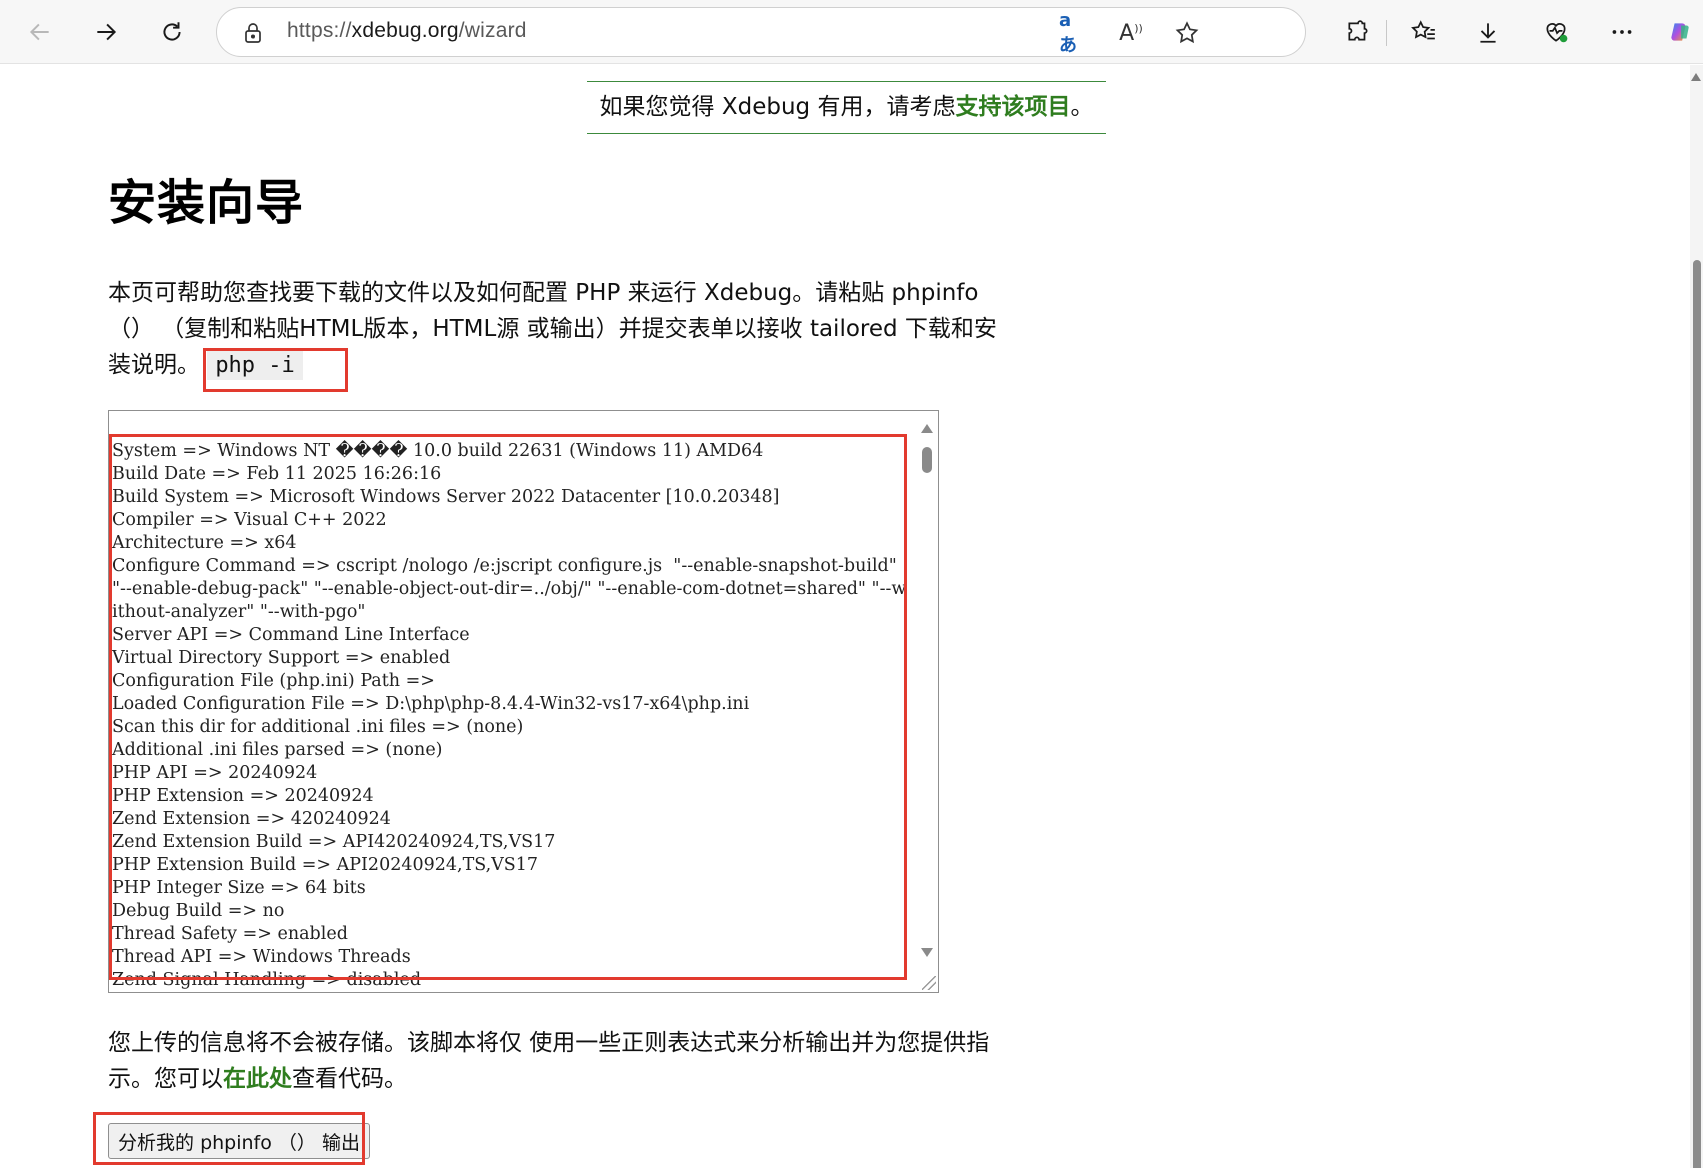 This screenshot has width=1703, height=1168. I want to click on favorites-icon, so click(1424, 32).